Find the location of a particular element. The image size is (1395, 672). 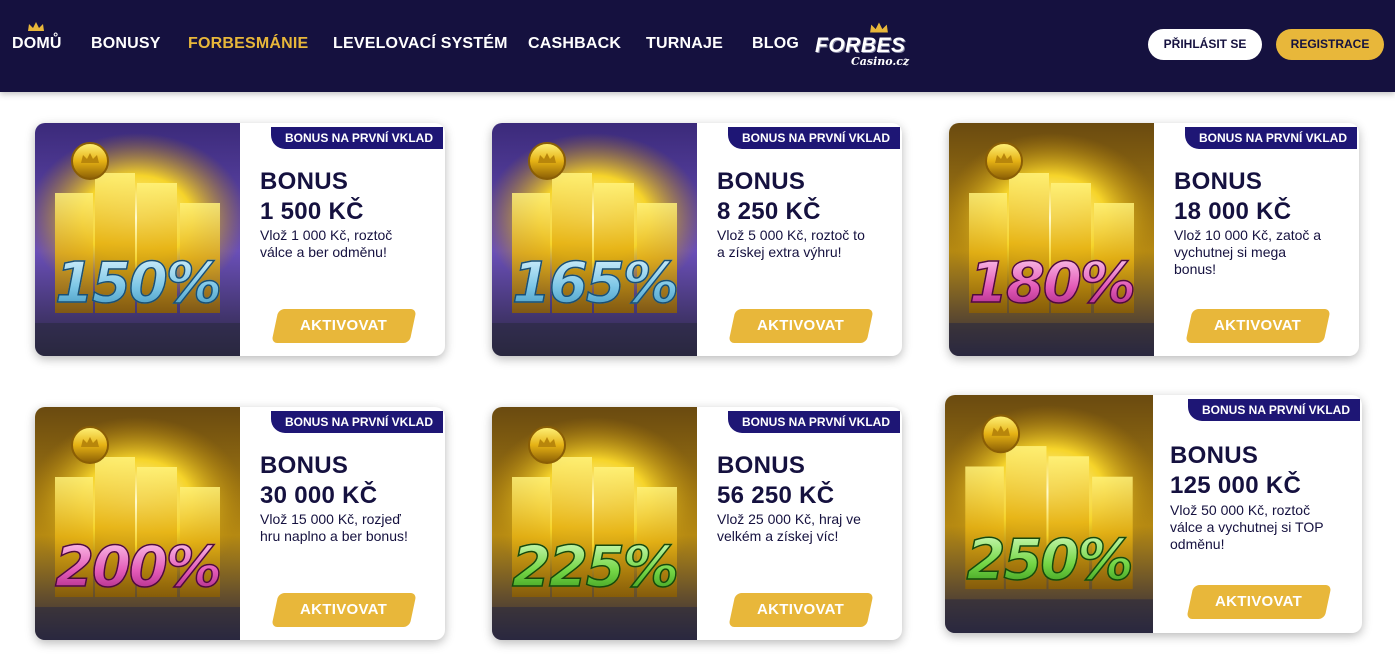

bonus-description-line: válce a ber odměnu! is located at coordinates (323, 252).